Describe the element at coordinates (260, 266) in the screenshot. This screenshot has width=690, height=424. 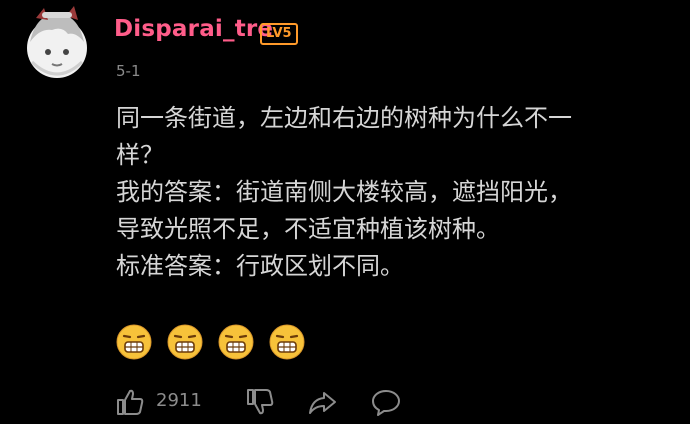
I see `comment-line: 标准答案：行政区划不同。` at that location.